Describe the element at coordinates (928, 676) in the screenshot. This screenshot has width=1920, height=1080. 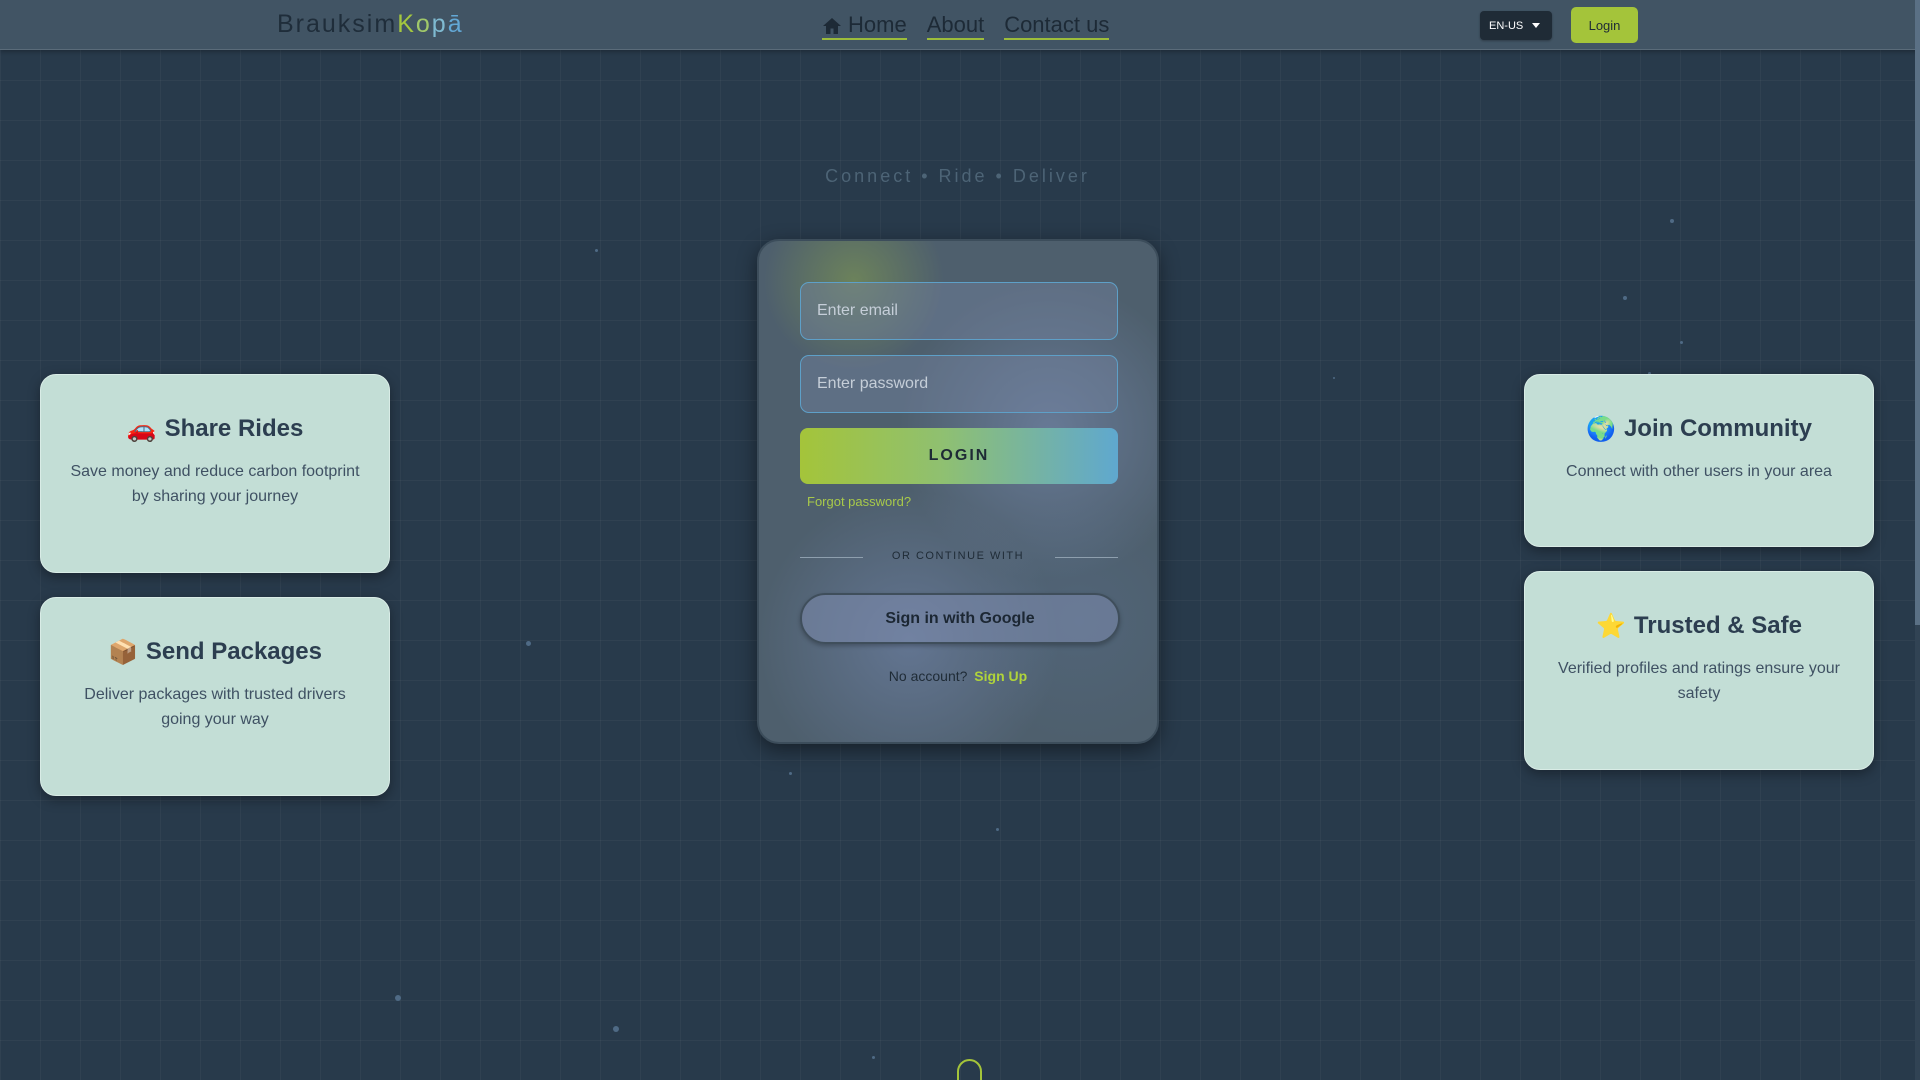
I see `no-account-label: No account?` at that location.